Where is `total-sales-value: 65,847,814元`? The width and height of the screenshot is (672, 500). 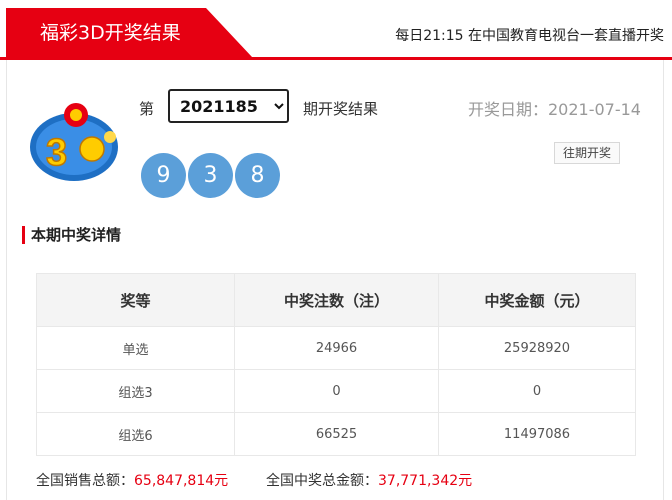
total-sales-value: 65,847,814元 is located at coordinates (181, 481).